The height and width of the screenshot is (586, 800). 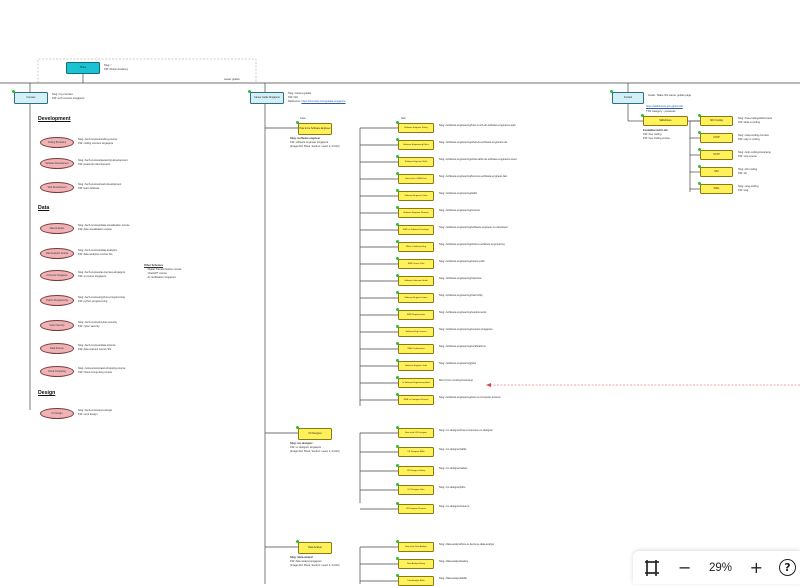 I want to click on core-node: How to be Software Engineer, so click(x=315, y=129).